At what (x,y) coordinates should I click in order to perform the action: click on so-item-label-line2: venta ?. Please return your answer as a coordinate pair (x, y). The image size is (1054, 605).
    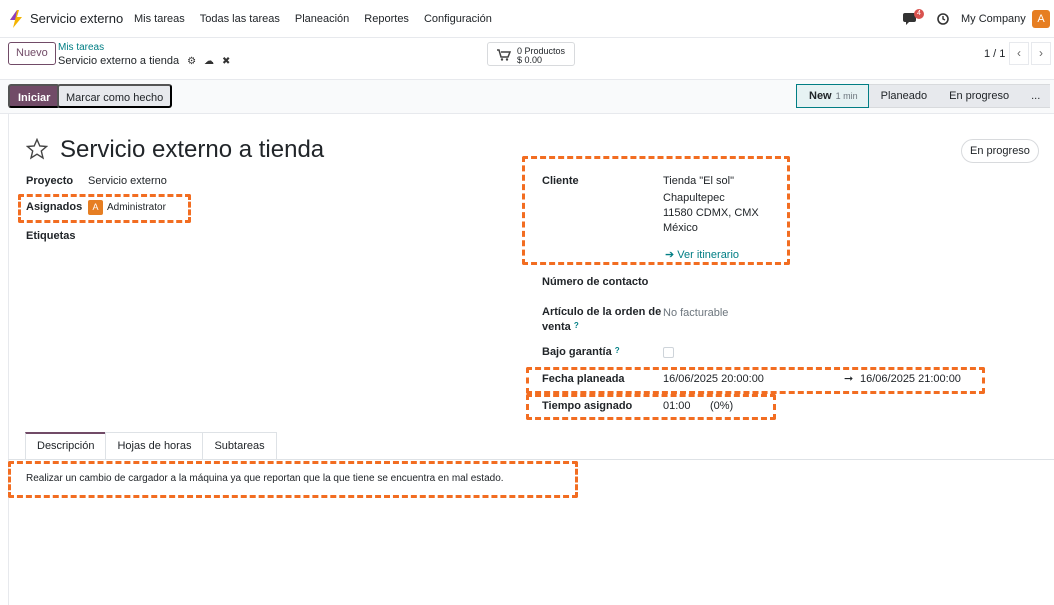
    Looking at the image, I should click on (560, 327).